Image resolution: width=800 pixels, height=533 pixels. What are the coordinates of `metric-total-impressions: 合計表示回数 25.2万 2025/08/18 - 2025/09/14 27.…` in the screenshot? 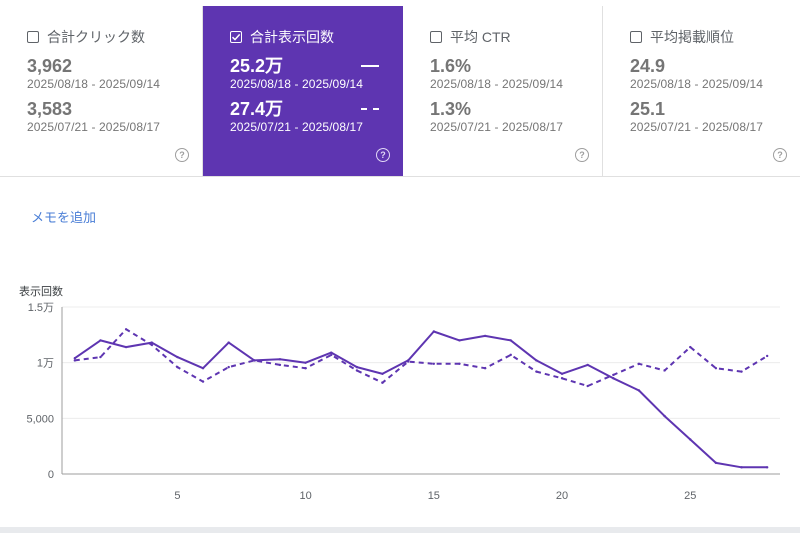 It's located at (303, 91).